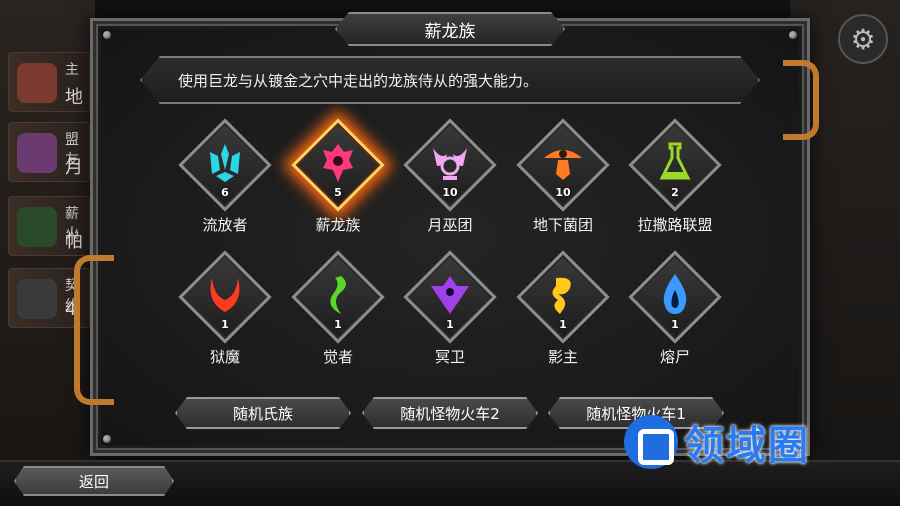  What do you see at coordinates (450, 225) in the screenshot?
I see `tribe-name: 月巫团` at bounding box center [450, 225].